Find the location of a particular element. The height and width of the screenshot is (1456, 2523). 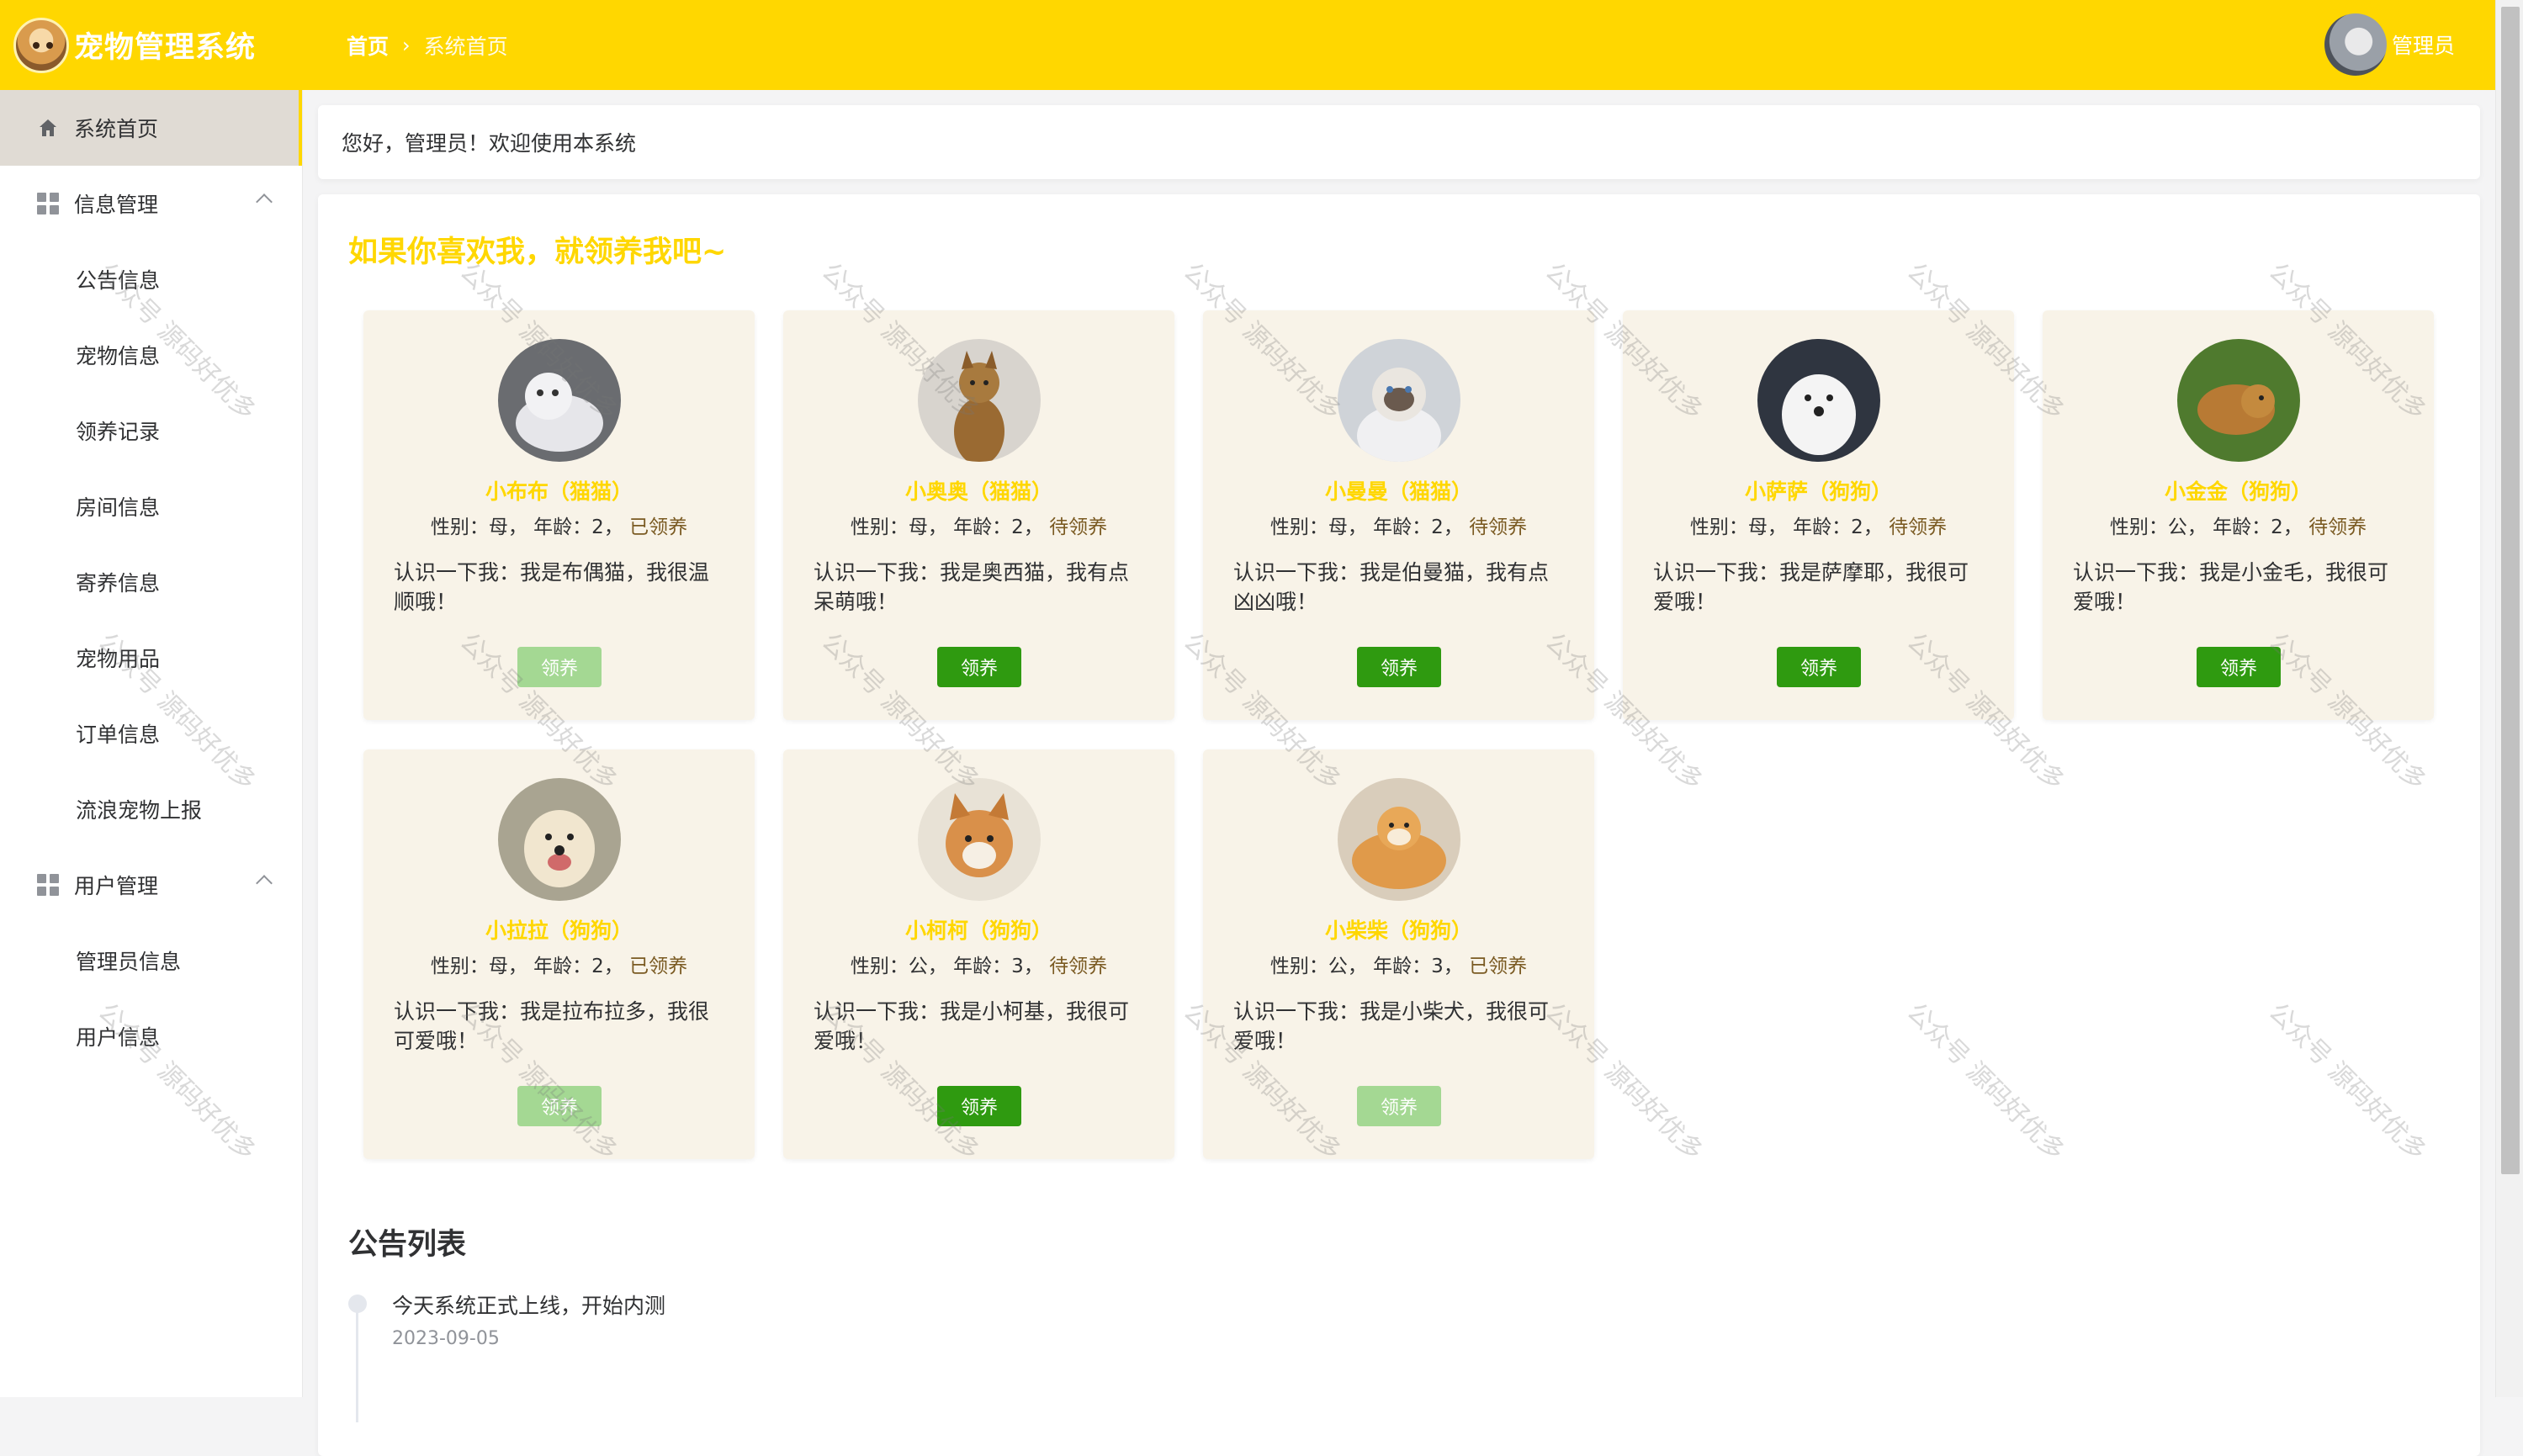

notice-item-text: 今天系统正式上线，开始内测 is located at coordinates (528, 1304).